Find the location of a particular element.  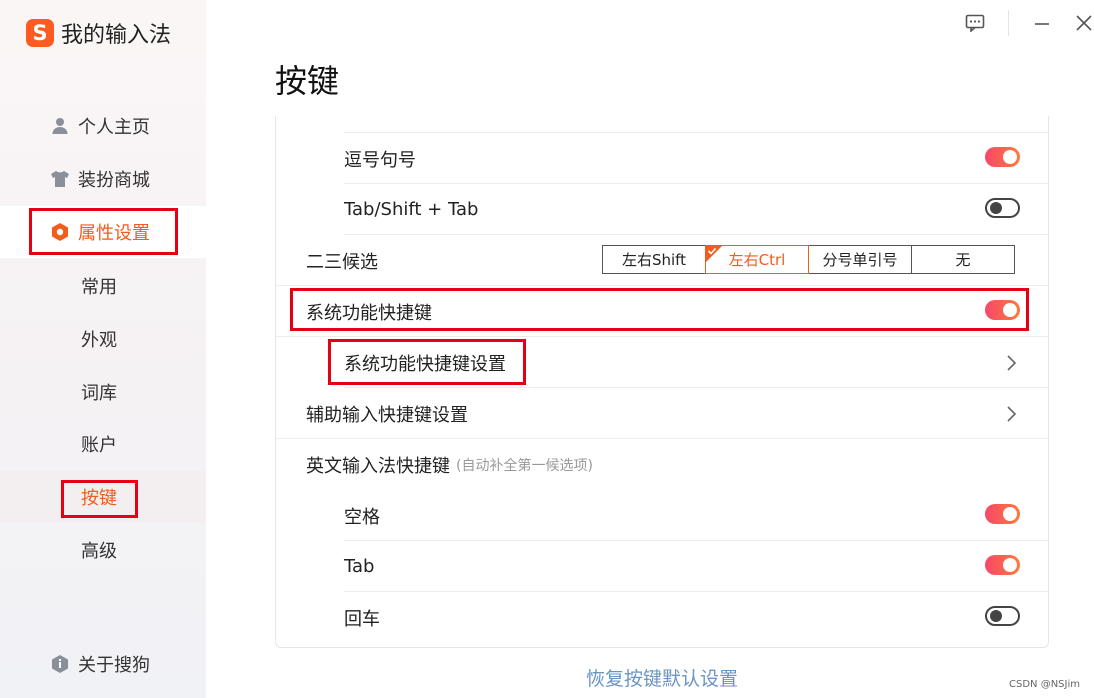

close-icon is located at coordinates (1083, 23).